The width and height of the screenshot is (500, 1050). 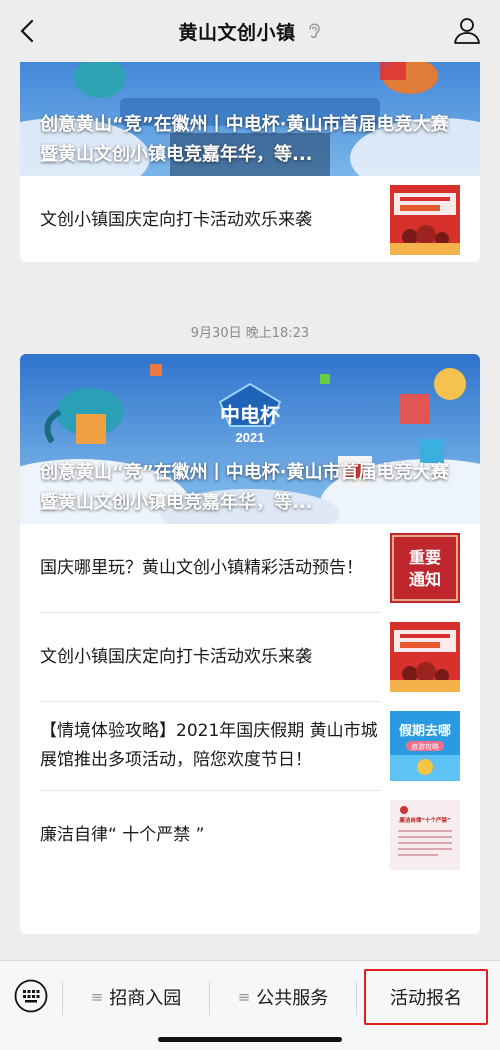 What do you see at coordinates (425, 557) in the screenshot?
I see `thumb-text-line1: 重要` at bounding box center [425, 557].